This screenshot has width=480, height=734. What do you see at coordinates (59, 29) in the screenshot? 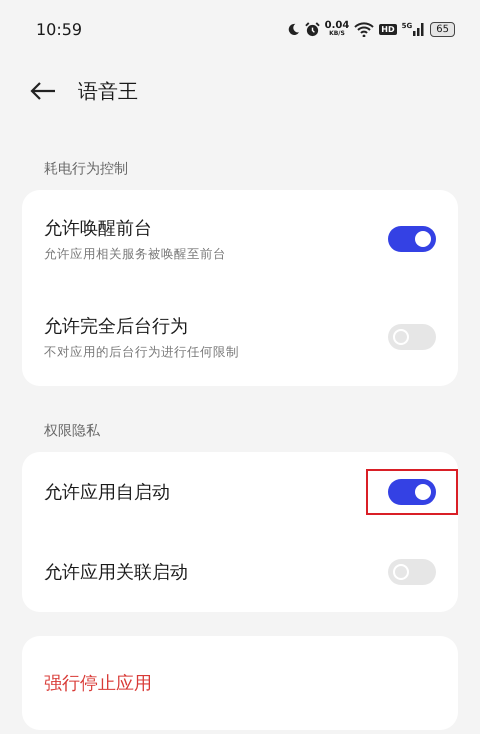
I see `clock-time: 10:59` at bounding box center [59, 29].